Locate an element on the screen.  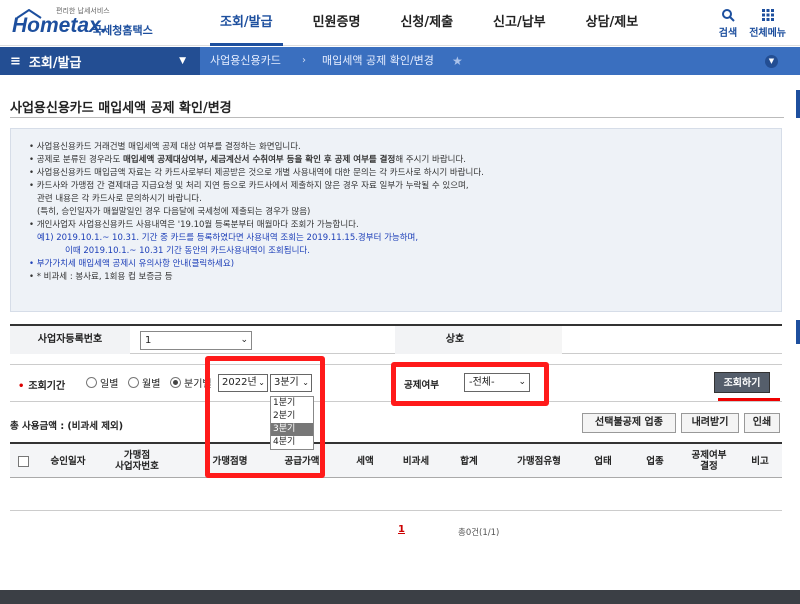
annotation-box-period is located at coordinates (265, 417).